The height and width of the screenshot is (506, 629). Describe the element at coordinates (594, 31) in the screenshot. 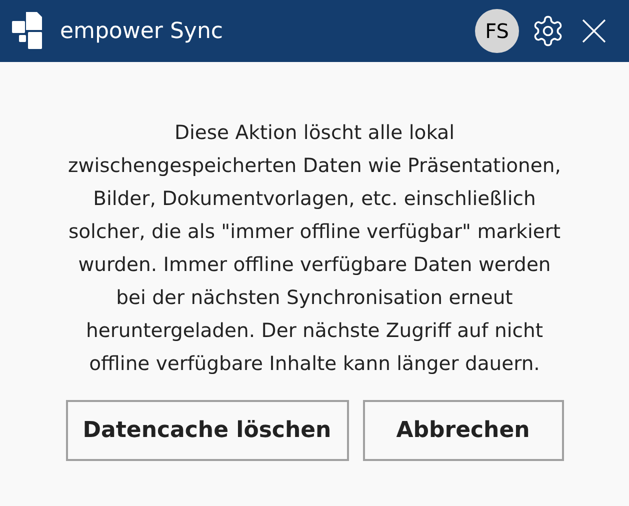

I see `close-icon` at that location.